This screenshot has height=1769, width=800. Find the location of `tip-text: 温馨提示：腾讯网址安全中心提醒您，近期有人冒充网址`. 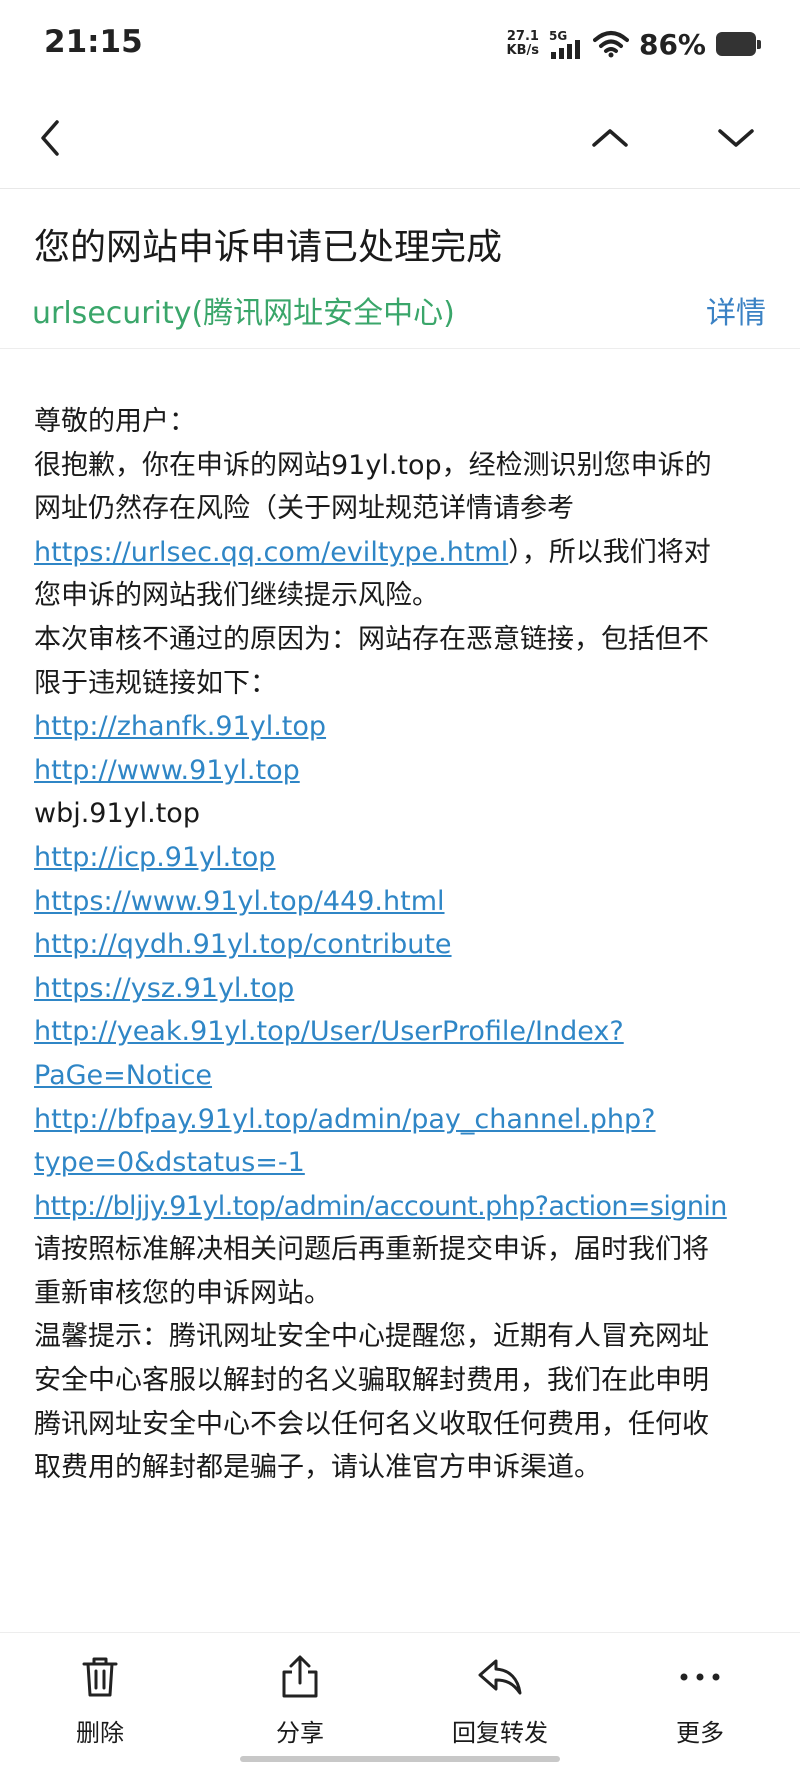

tip-text: 温馨提示：腾讯网址安全中心提醒您，近期有人冒充网址 is located at coordinates (371, 1337).